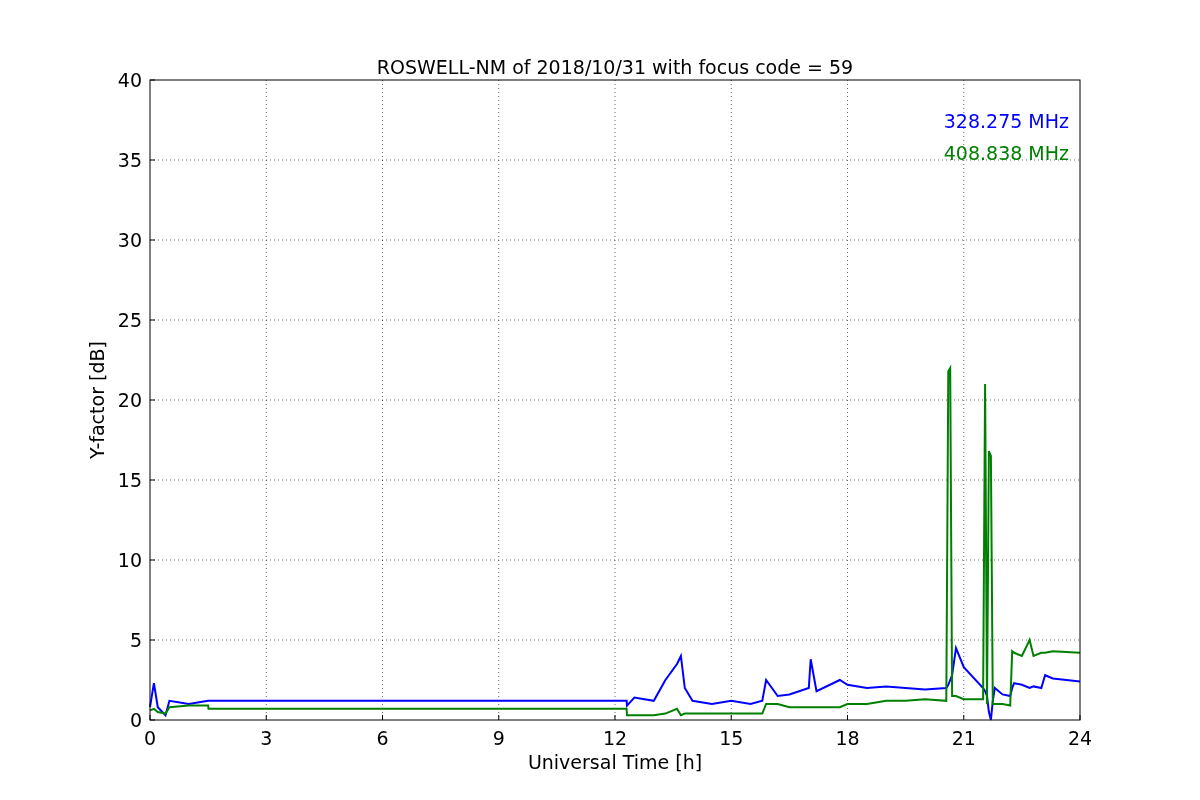 The image size is (1200, 800). Describe the element at coordinates (129, 80) in the screenshot. I see `y-tick-label: 40` at that location.